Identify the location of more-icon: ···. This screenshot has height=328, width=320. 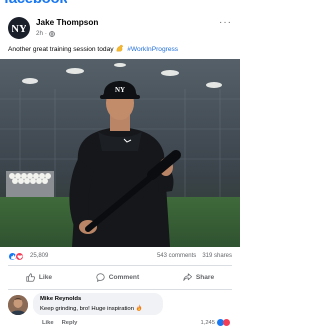
(225, 23).